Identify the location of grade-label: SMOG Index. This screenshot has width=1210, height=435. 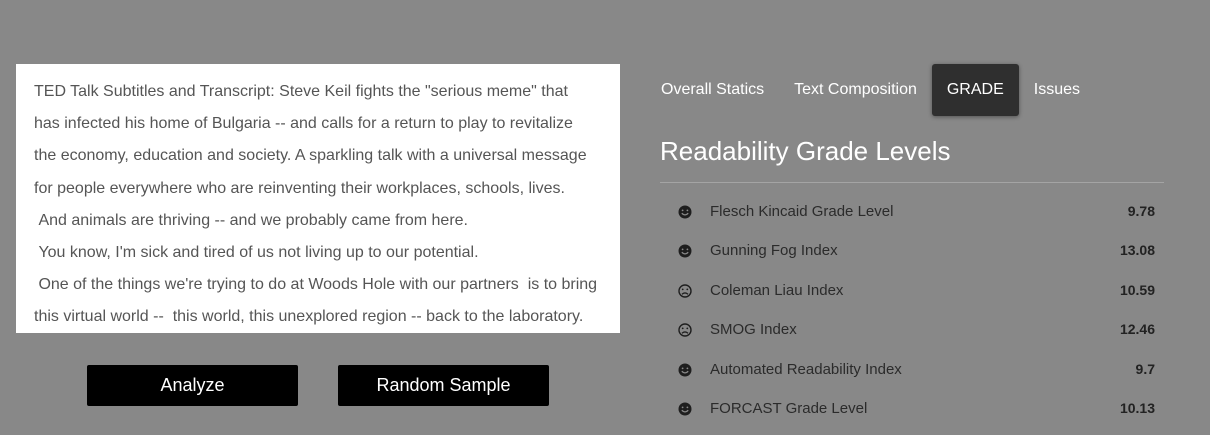
(753, 330).